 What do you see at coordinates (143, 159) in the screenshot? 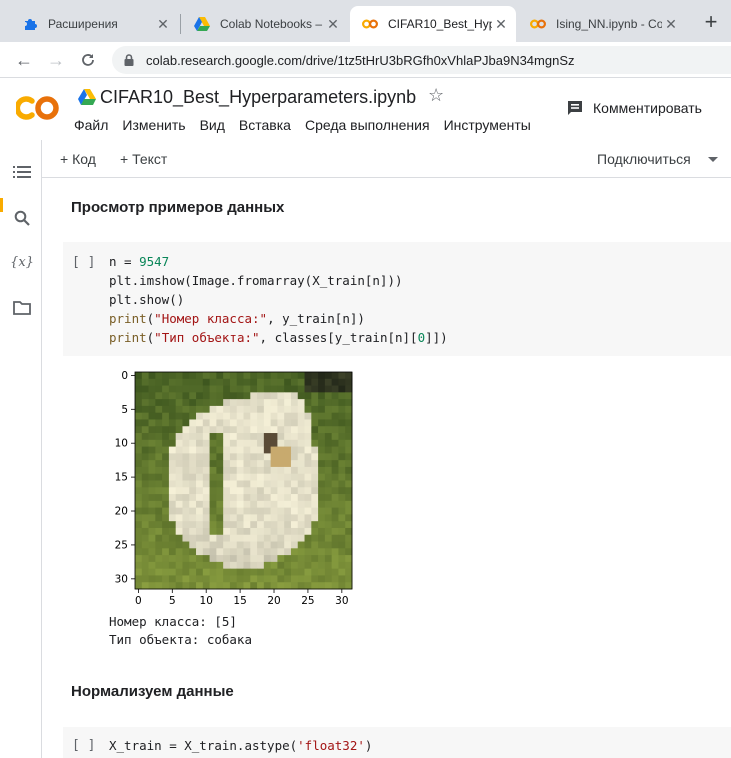
I see `add-text-button: + Текст` at bounding box center [143, 159].